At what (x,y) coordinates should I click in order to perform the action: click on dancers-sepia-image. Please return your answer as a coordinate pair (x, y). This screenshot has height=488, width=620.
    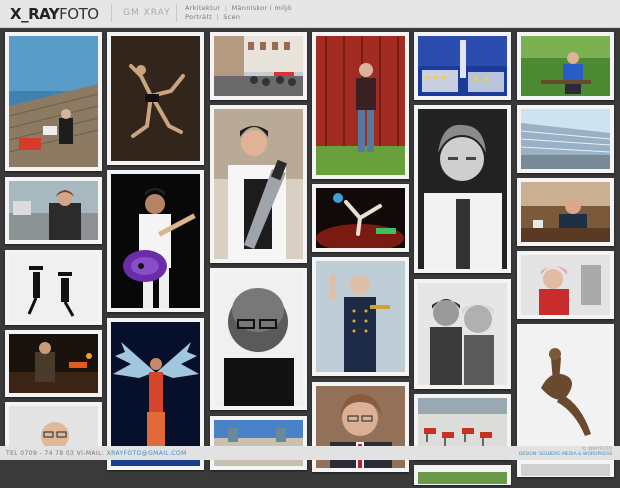
    Looking at the image, I should click on (155, 98).